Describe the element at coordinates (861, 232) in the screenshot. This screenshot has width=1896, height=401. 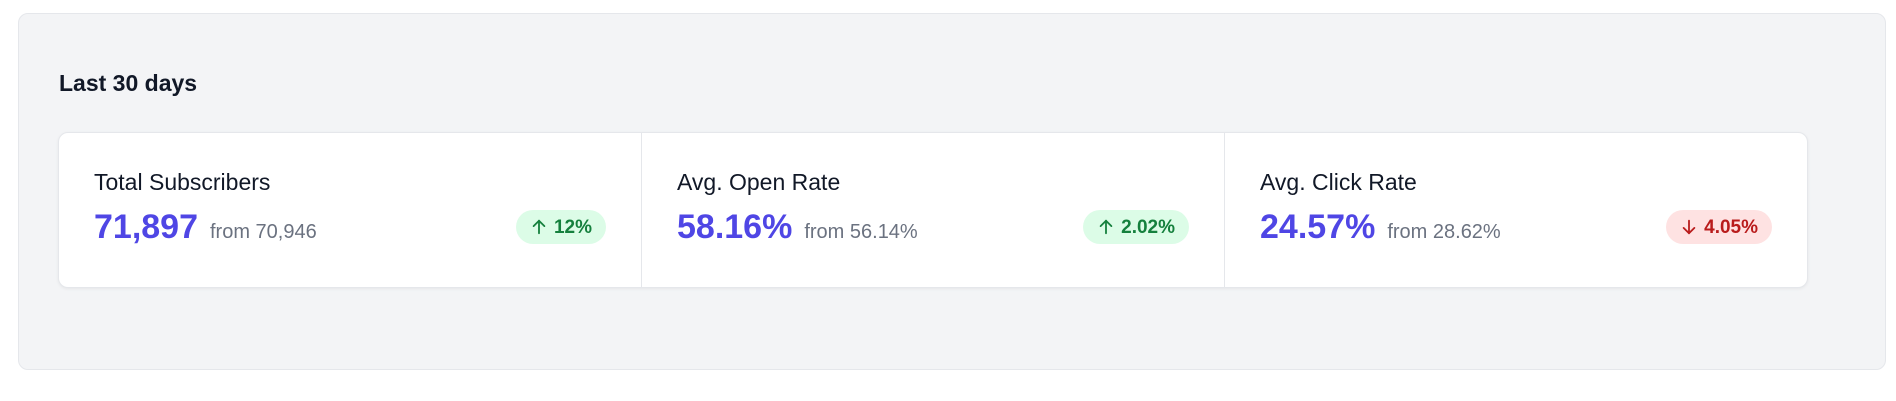
I see `stat-previous-value: from 56.14%` at that location.